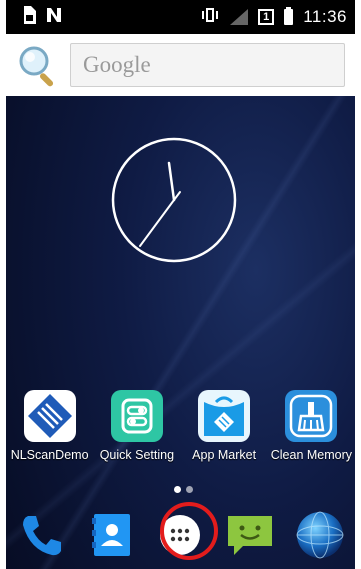  Describe the element at coordinates (177, 489) in the screenshot. I see `page-dot-active` at that location.